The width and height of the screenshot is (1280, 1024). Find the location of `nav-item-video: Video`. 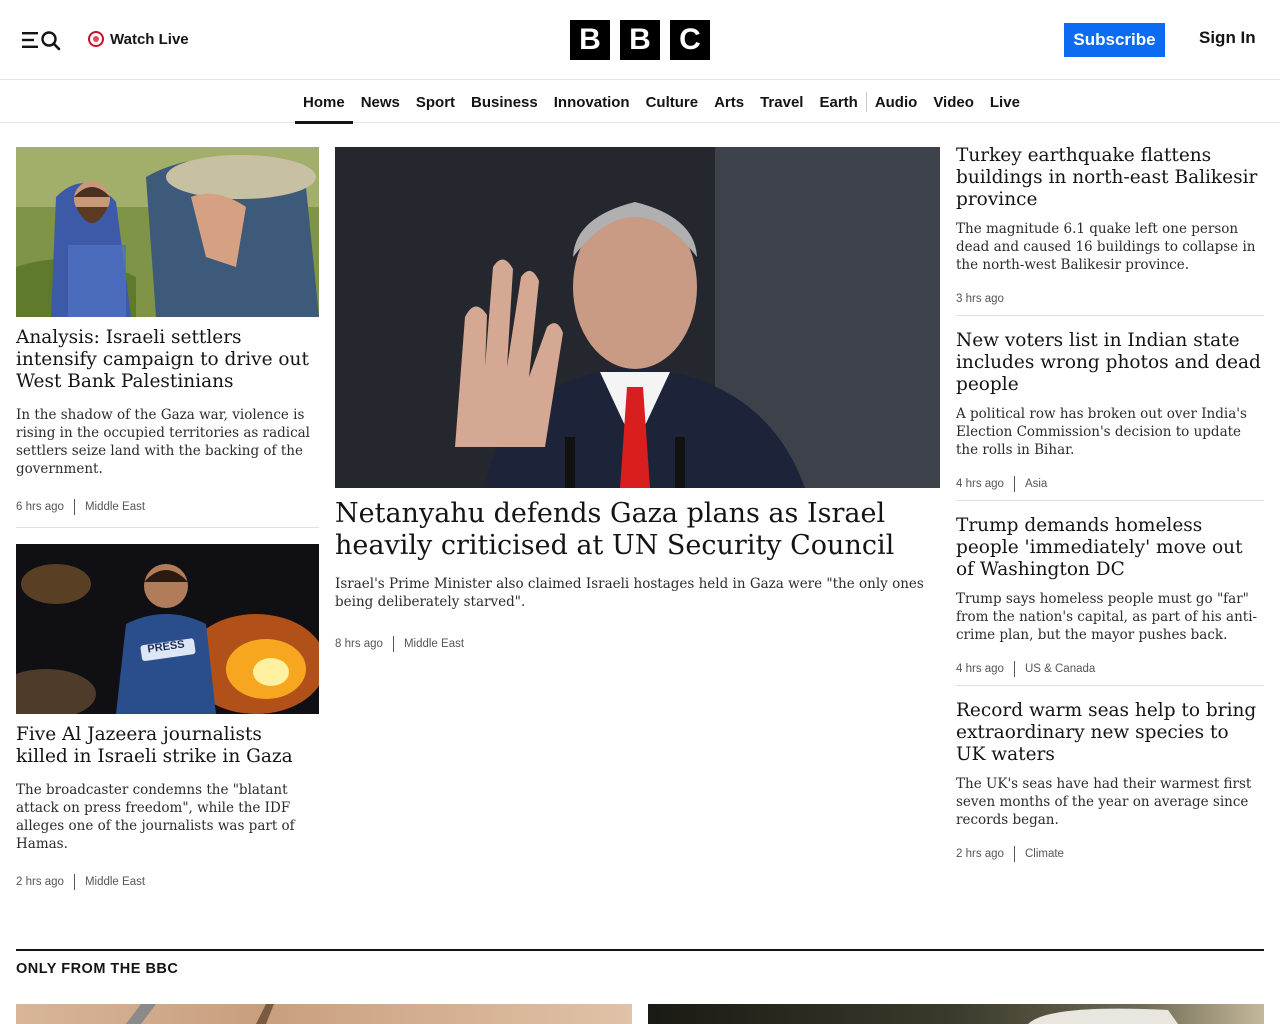

nav-item-video: Video is located at coordinates (953, 102).